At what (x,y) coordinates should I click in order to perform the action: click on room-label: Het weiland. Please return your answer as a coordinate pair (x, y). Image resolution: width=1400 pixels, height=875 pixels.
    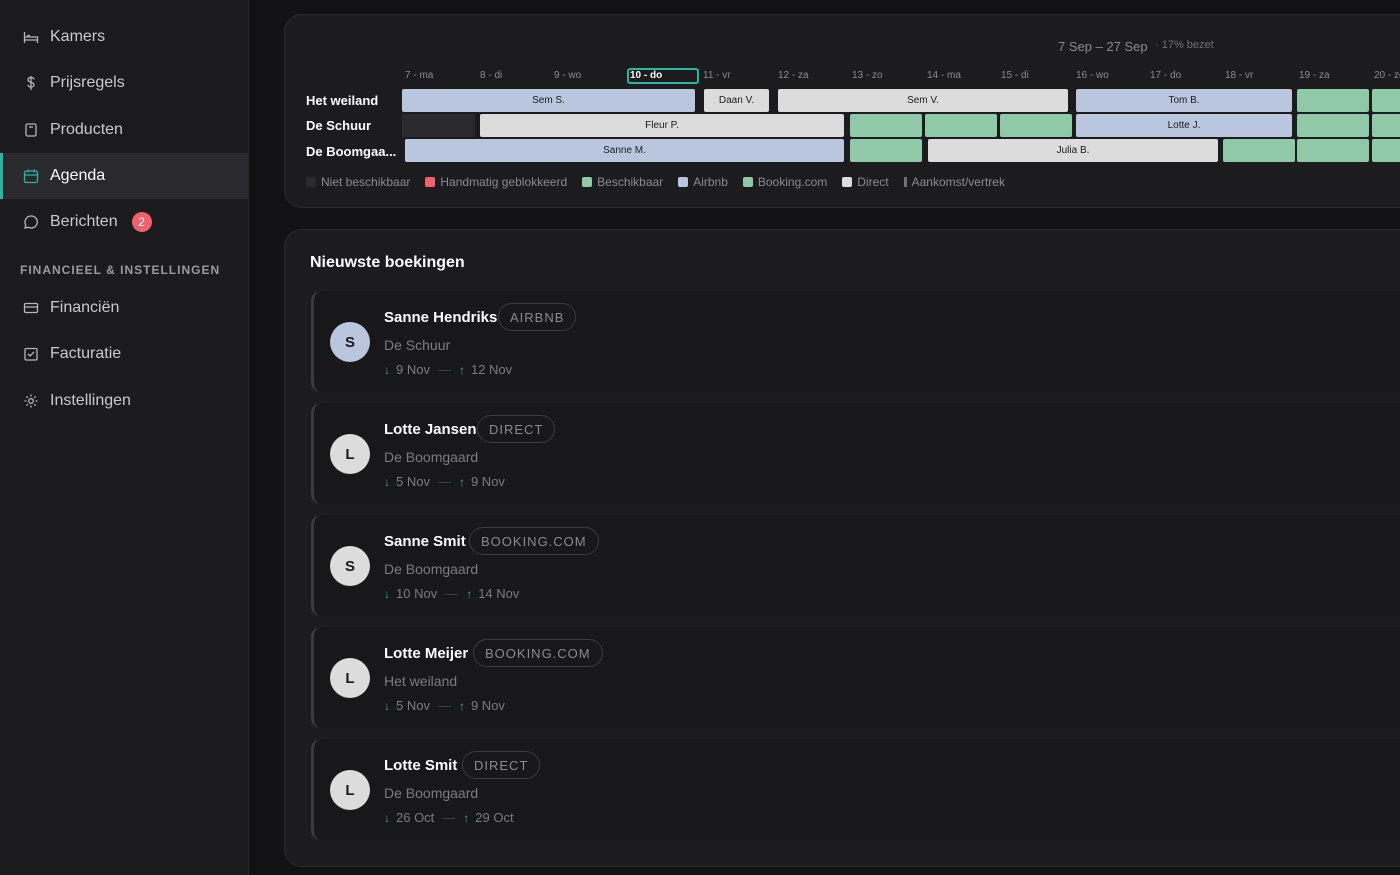
    Looking at the image, I should click on (342, 100).